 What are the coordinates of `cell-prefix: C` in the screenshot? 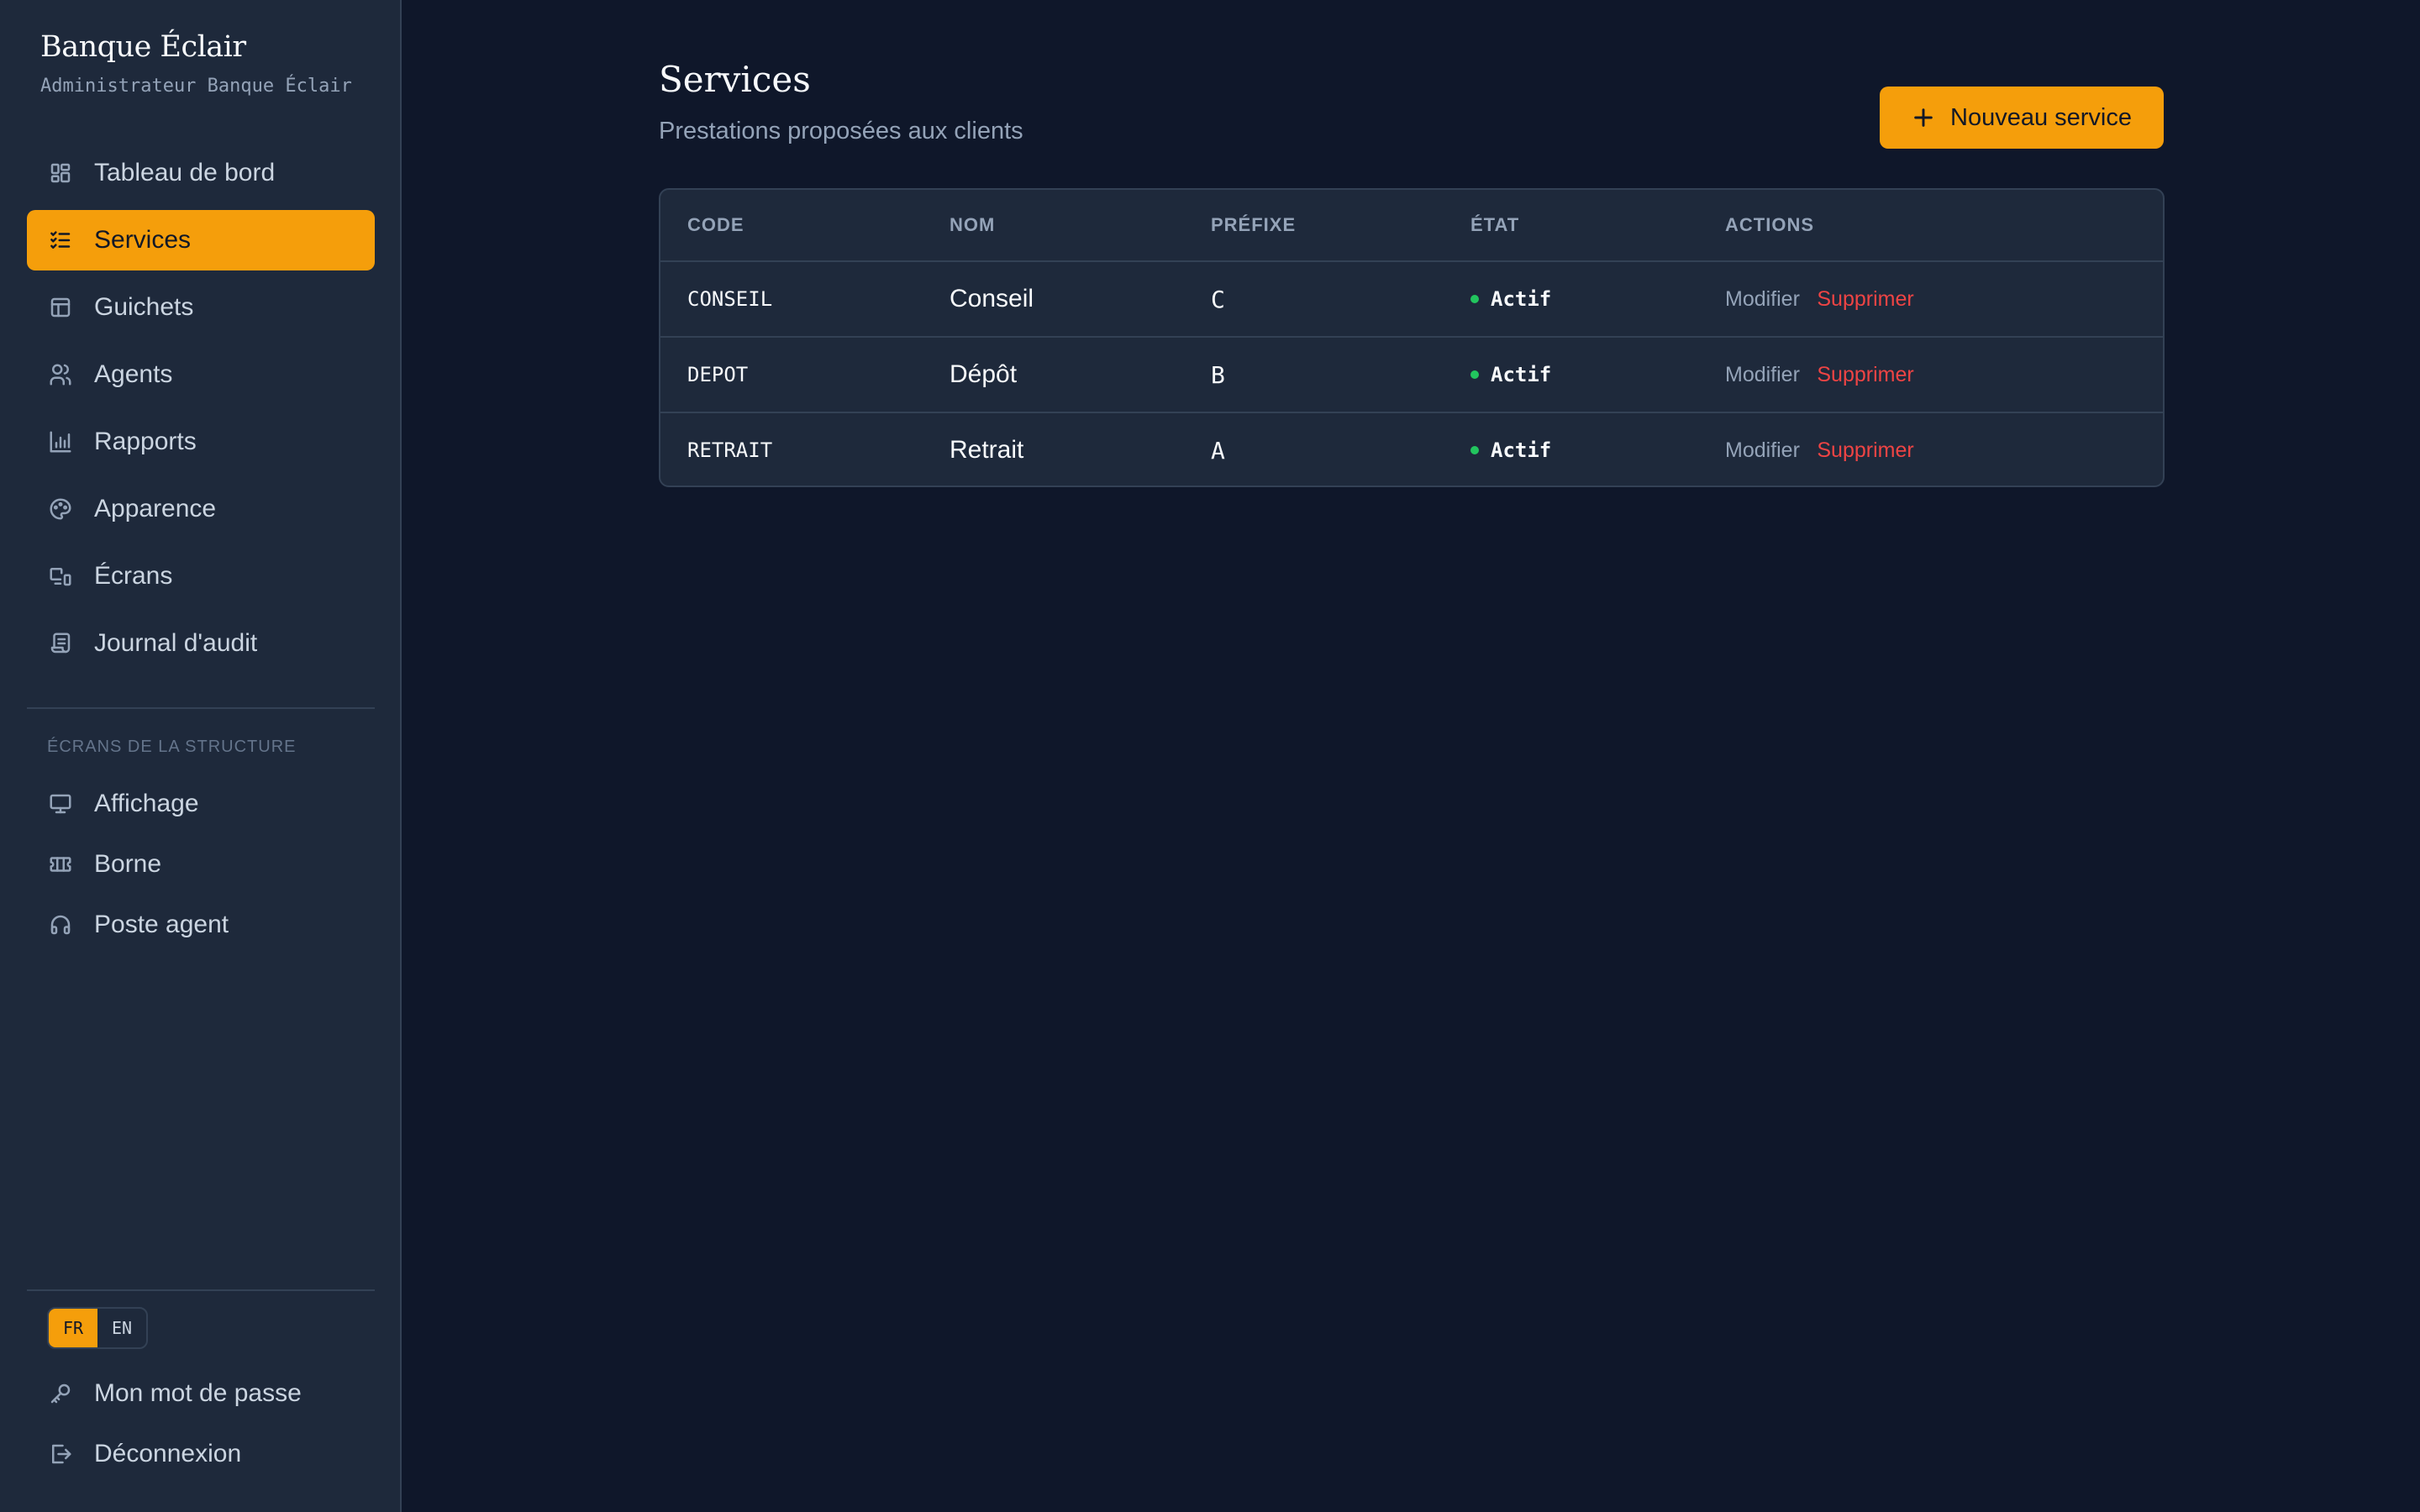 It's located at (1218, 299).